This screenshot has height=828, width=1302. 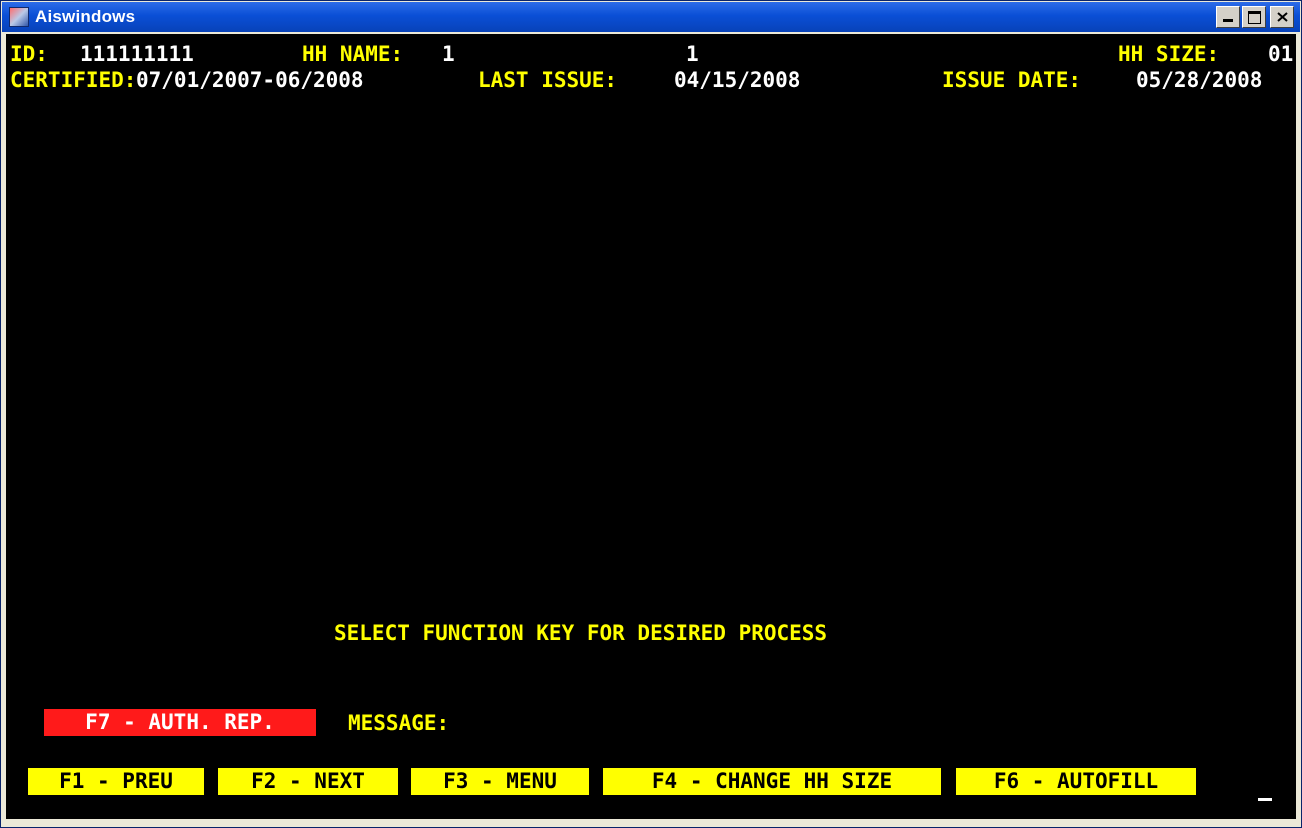 What do you see at coordinates (353, 54) in the screenshot?
I see `hh-name-label: HH NAME:` at bounding box center [353, 54].